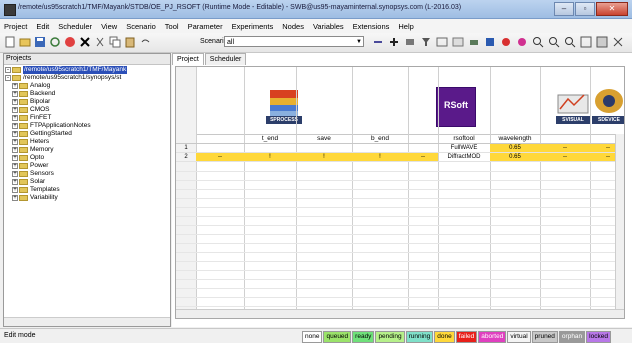 Image resolution: width=632 pixels, height=343 pixels. Describe the element at coordinates (586, 42) in the screenshot. I see `layout-icon` at that location.